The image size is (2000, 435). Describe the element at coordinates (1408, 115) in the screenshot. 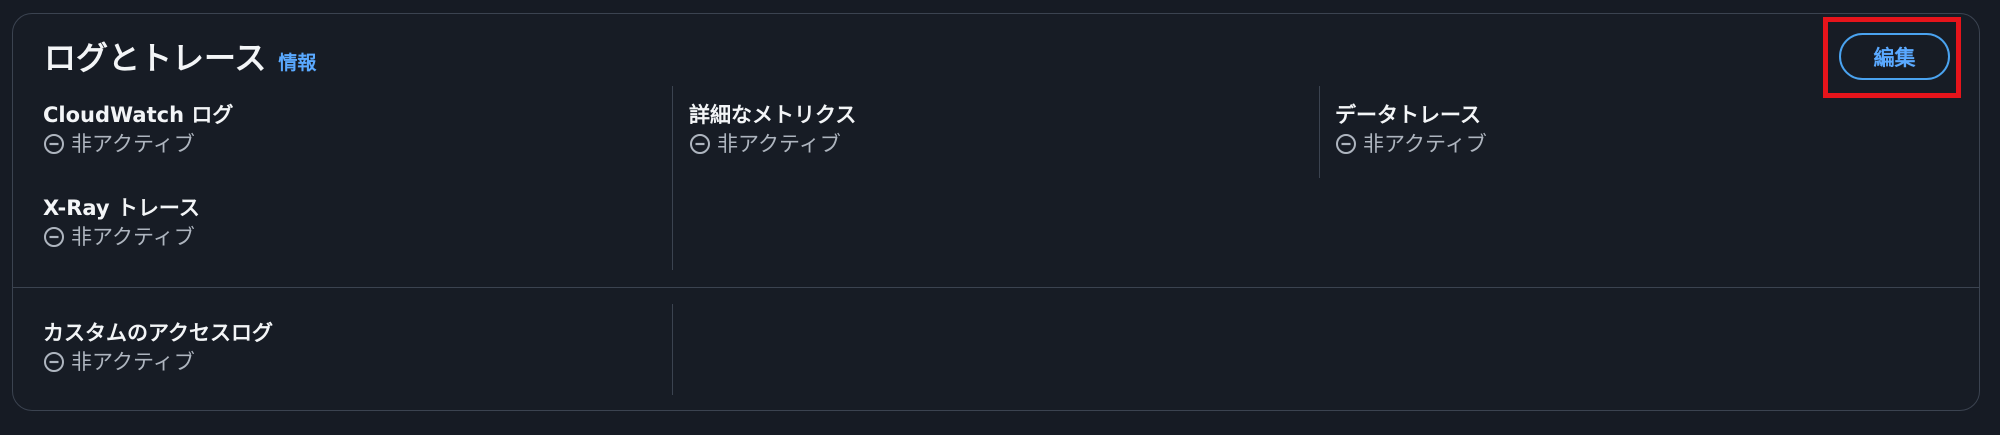

I see `field-label: データトレース` at that location.